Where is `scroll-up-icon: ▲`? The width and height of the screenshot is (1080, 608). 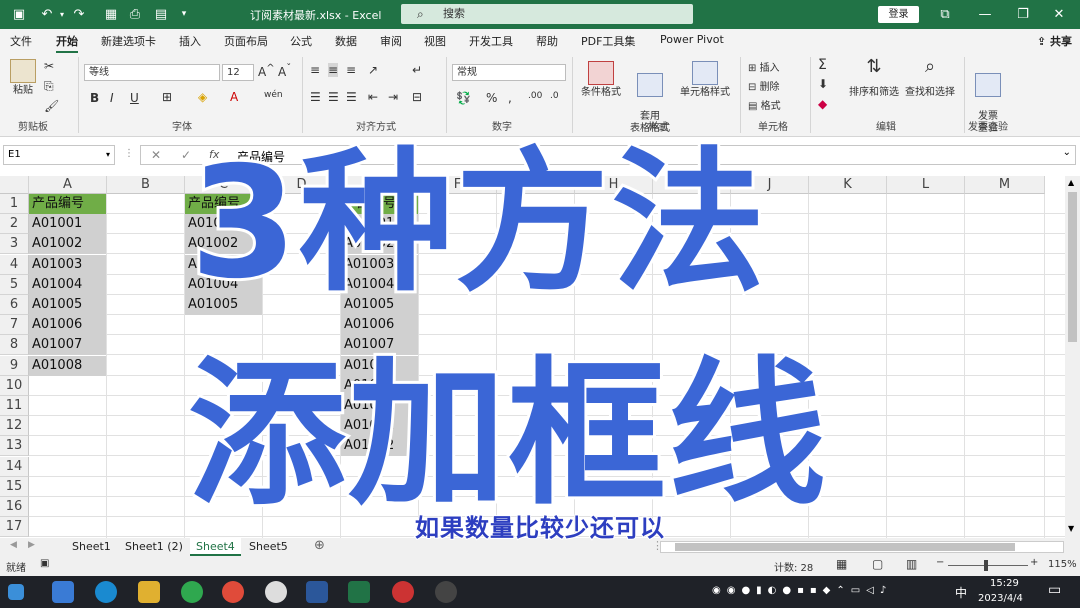 scroll-up-icon: ▲ is located at coordinates (1071, 182).